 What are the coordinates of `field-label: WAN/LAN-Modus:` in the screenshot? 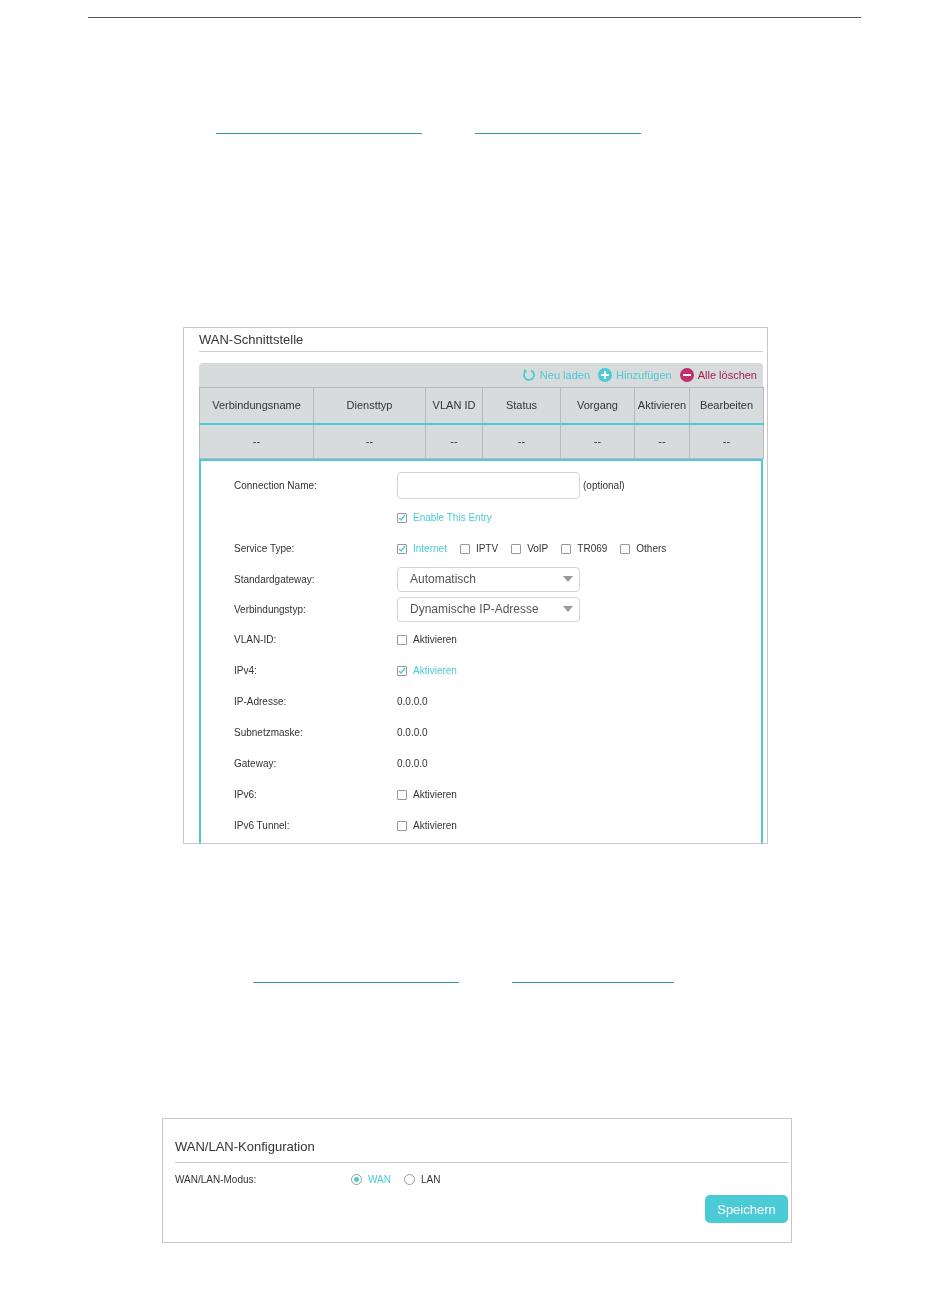 It's located at (216, 1179).